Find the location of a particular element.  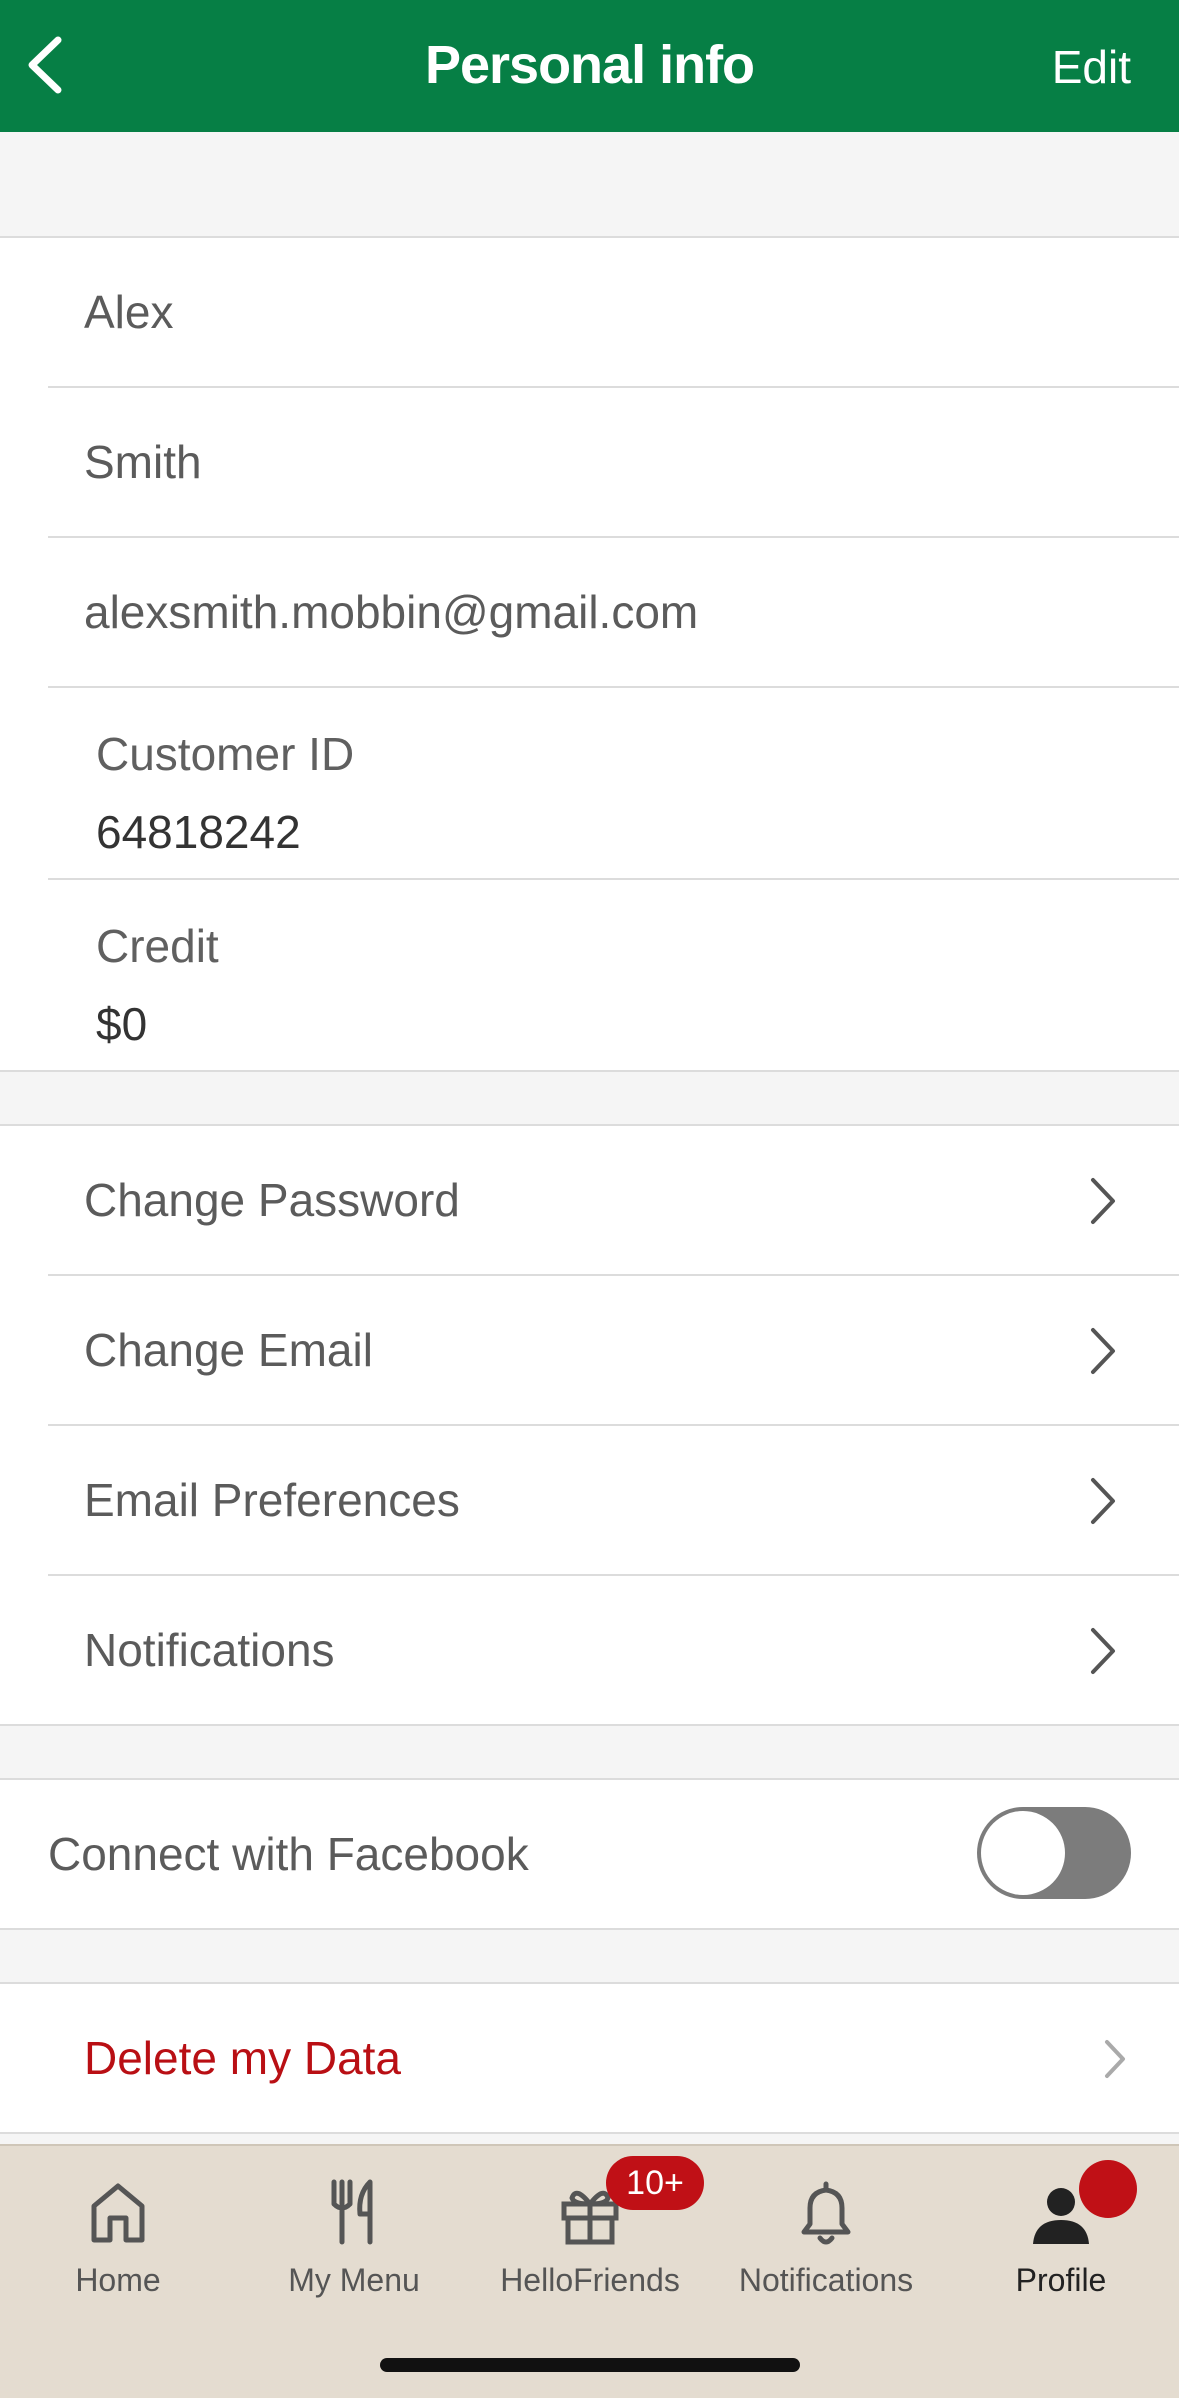

top-app-bar: Personal info Edit is located at coordinates (589, 66).